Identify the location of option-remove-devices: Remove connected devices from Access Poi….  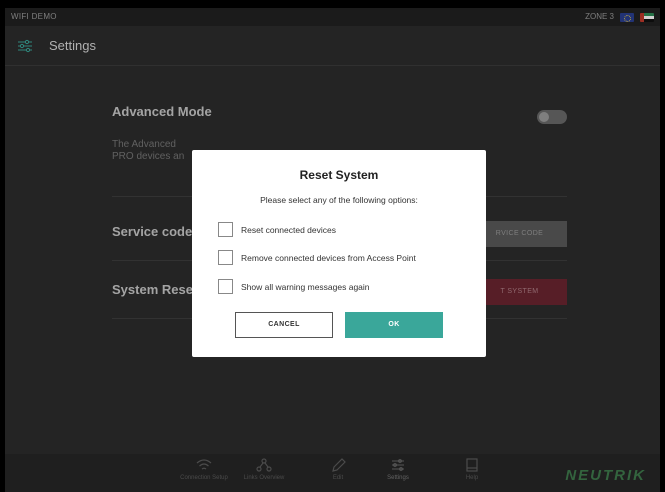
(317, 257).